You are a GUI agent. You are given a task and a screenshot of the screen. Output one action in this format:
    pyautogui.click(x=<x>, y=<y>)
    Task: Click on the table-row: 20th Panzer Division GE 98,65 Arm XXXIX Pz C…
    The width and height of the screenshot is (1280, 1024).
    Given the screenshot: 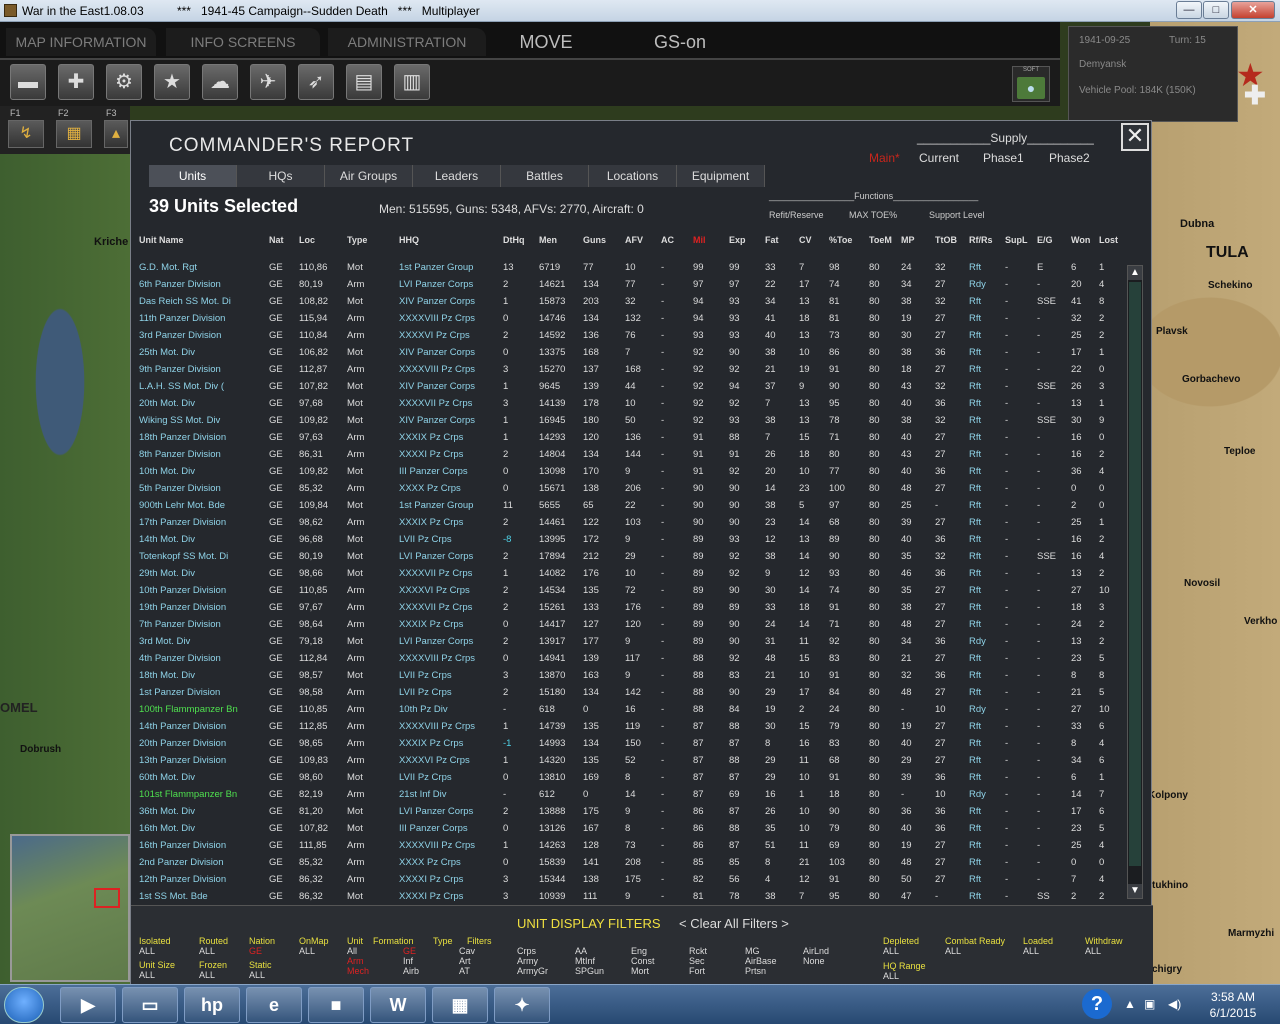 What is the action you would take?
    pyautogui.click(x=629, y=743)
    